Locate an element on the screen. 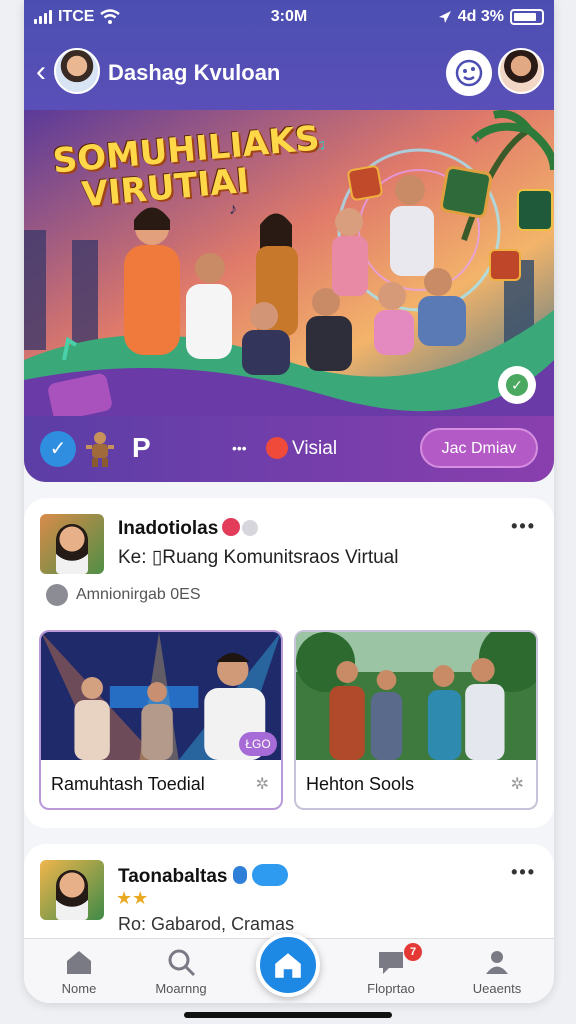  media-tile: Hehton Sools ✲ is located at coordinates (416, 720).